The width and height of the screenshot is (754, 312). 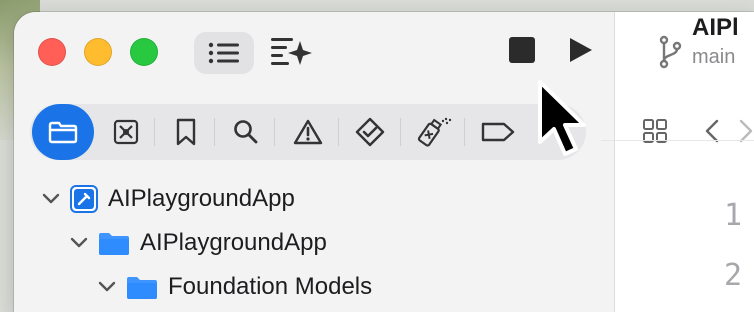 I want to click on tree-row-folder: AIPlaygroundApp, so click(x=197, y=243).